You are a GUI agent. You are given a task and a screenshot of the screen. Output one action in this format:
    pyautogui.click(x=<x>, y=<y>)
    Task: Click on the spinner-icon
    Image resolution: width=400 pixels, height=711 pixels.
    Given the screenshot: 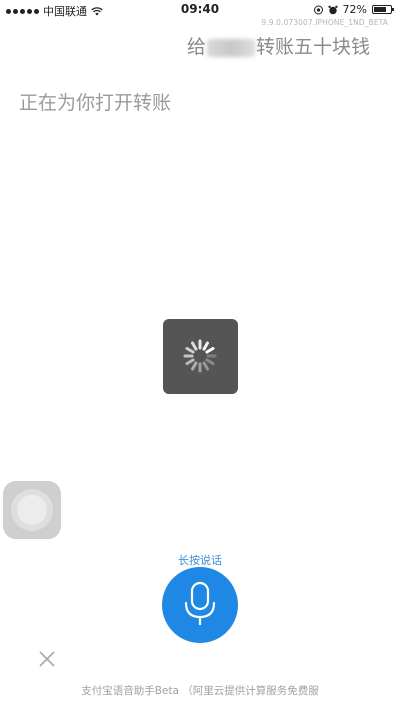 What is the action you would take?
    pyautogui.click(x=200, y=356)
    